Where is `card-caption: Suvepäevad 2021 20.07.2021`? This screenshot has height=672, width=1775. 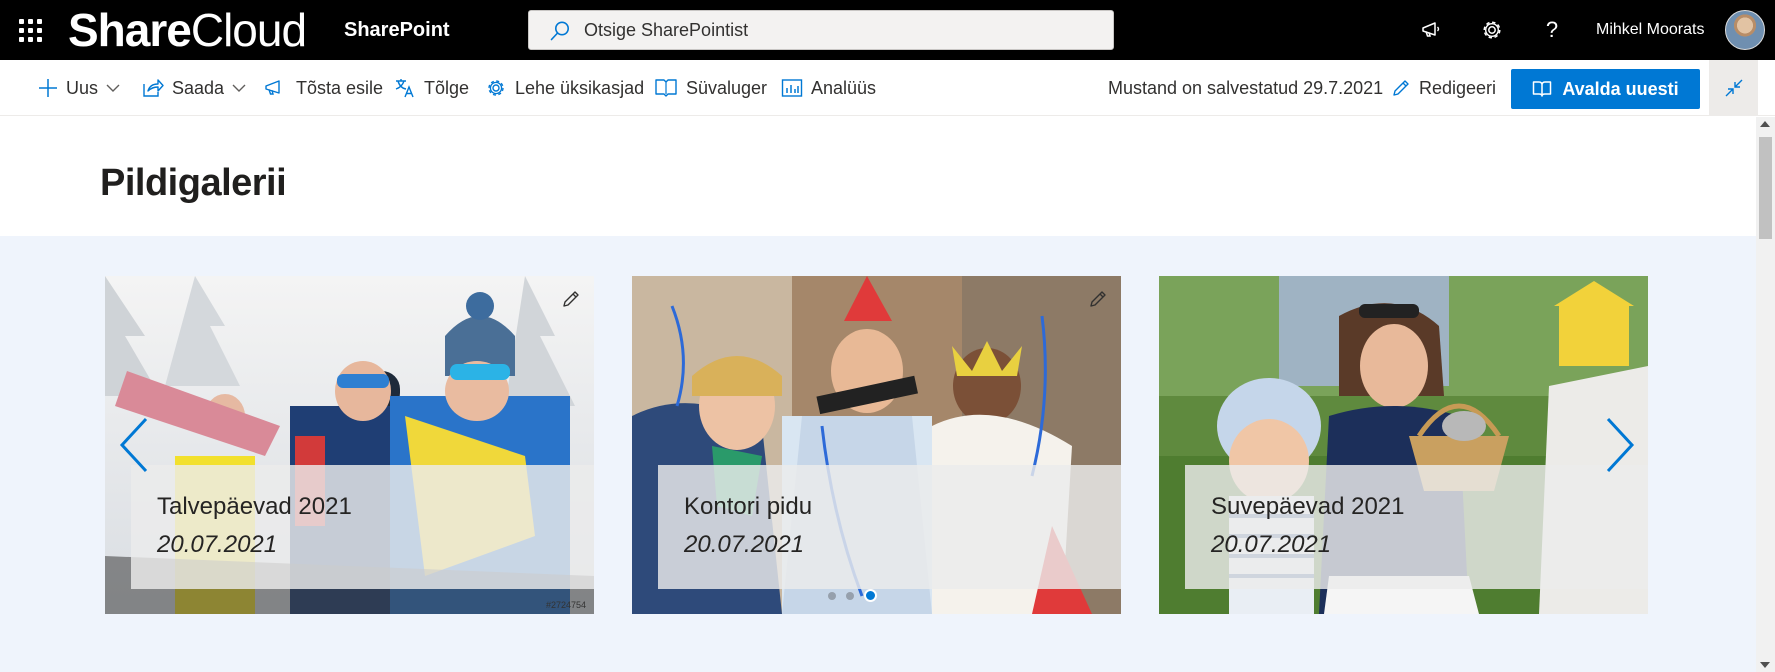
card-caption: Suvepäevad 2021 20.07.2021 is located at coordinates (1416, 527).